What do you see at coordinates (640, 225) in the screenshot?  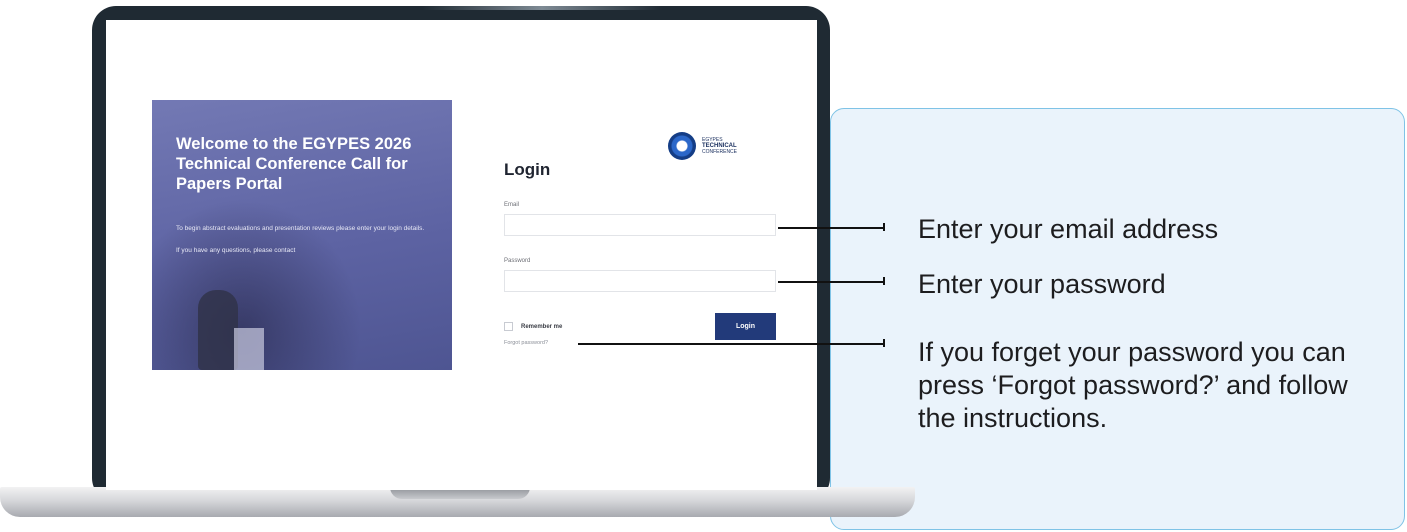 I see `email-input` at bounding box center [640, 225].